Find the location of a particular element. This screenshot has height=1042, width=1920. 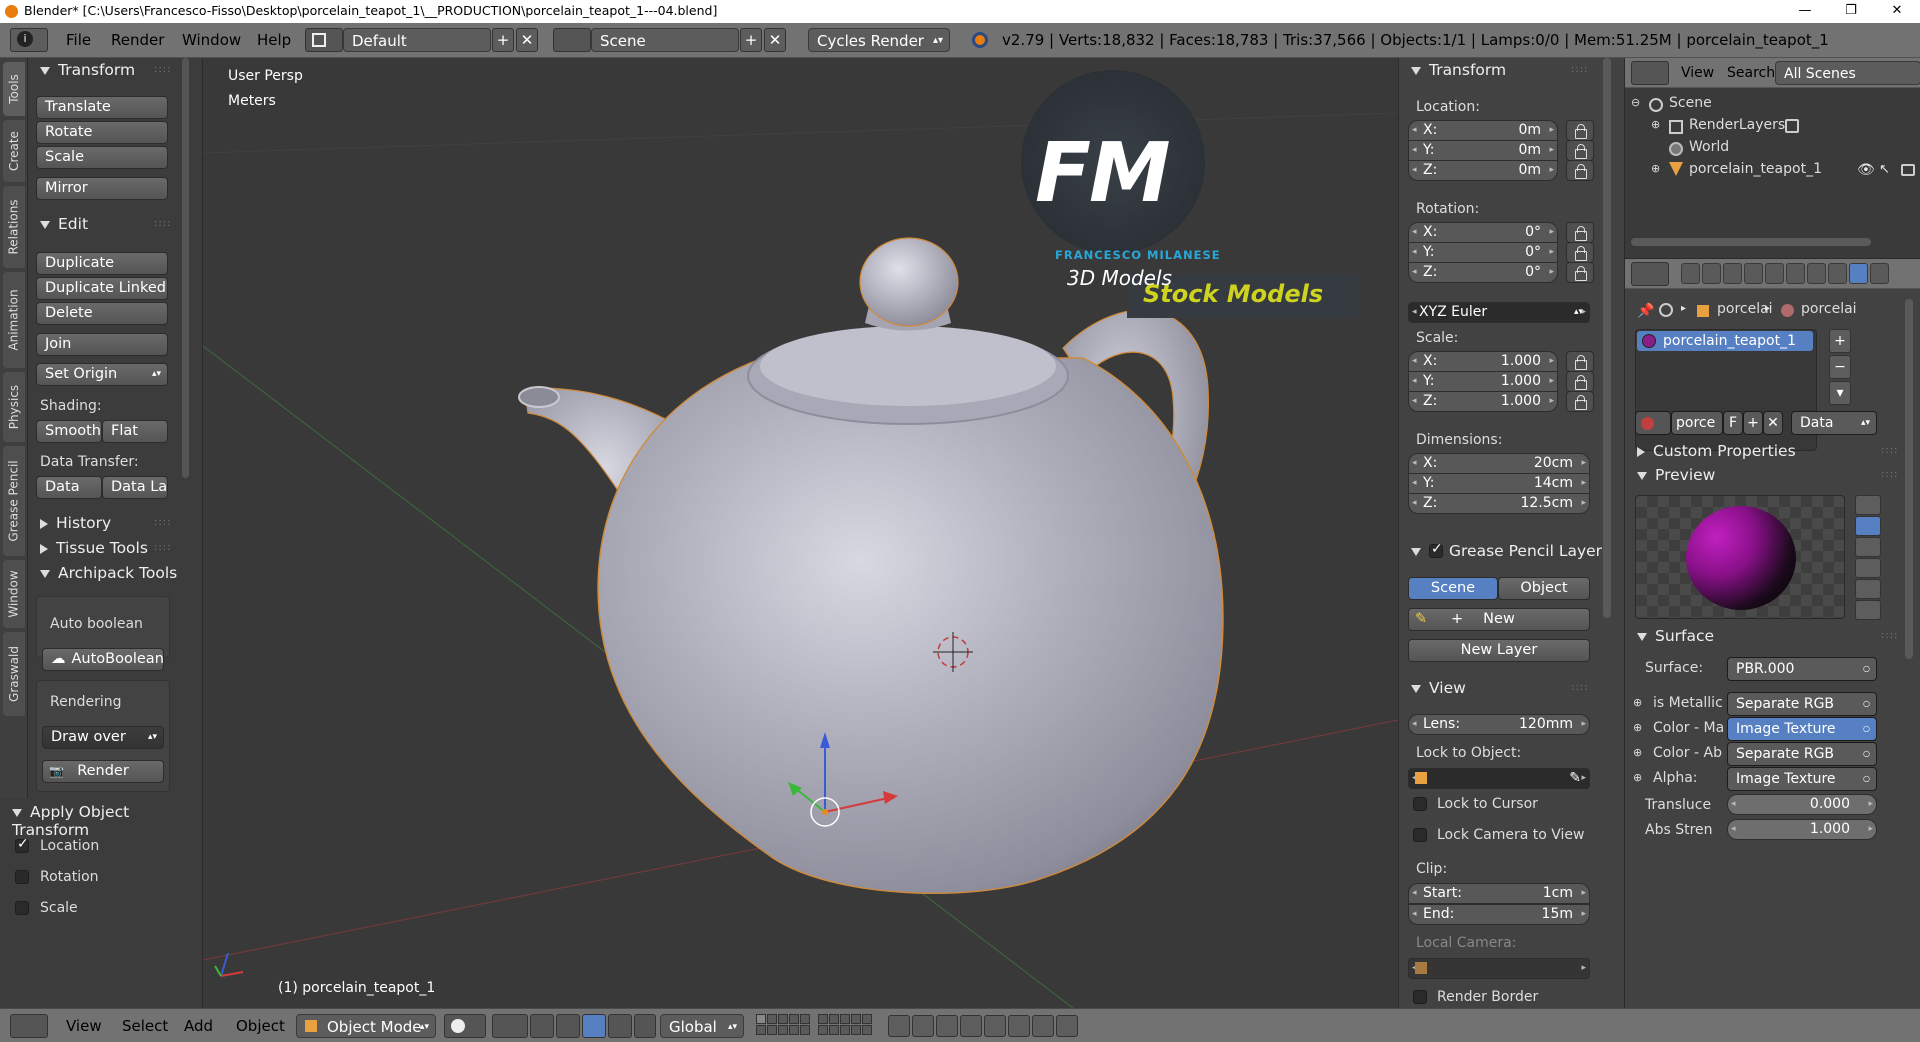

rotation-y-field: Y:0° is located at coordinates (1483, 252).